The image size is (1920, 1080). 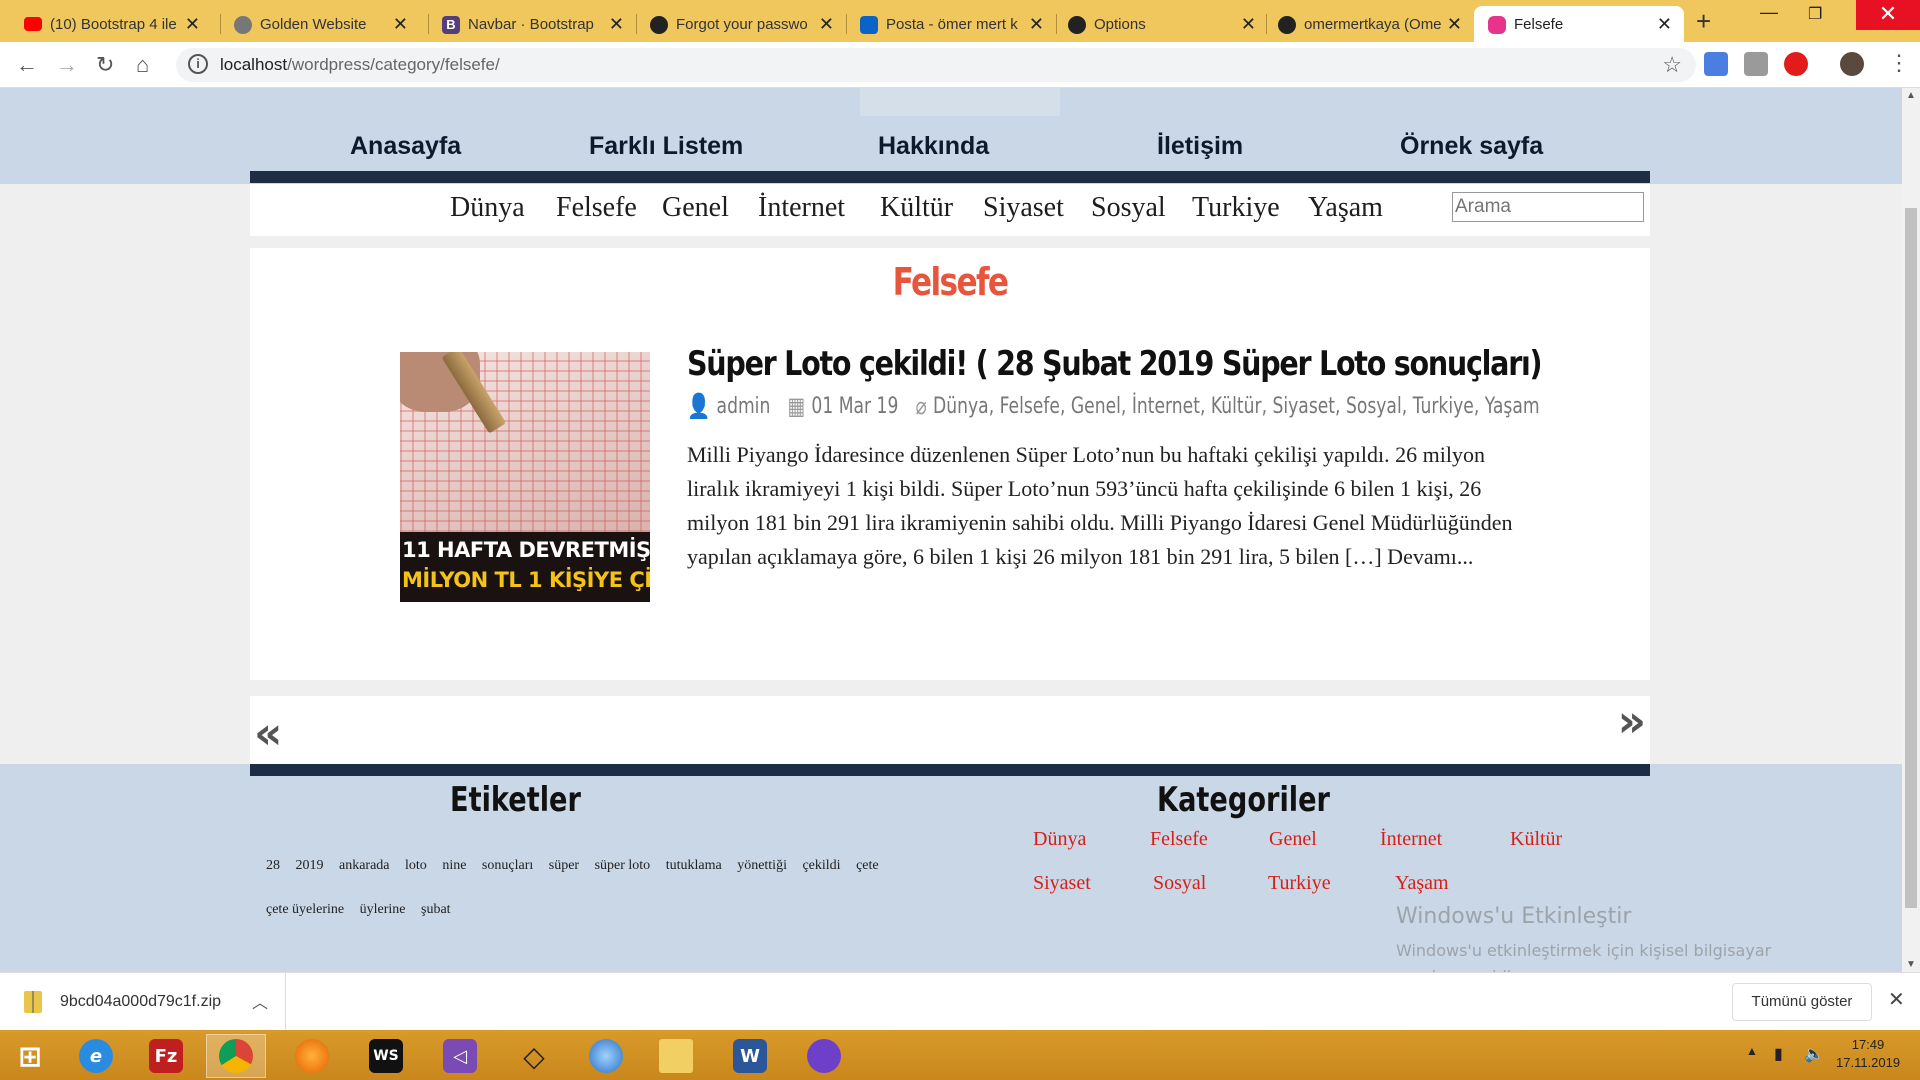 What do you see at coordinates (1802, 1002) in the screenshot?
I see `show-all-downloads-button: Tümünü göster` at bounding box center [1802, 1002].